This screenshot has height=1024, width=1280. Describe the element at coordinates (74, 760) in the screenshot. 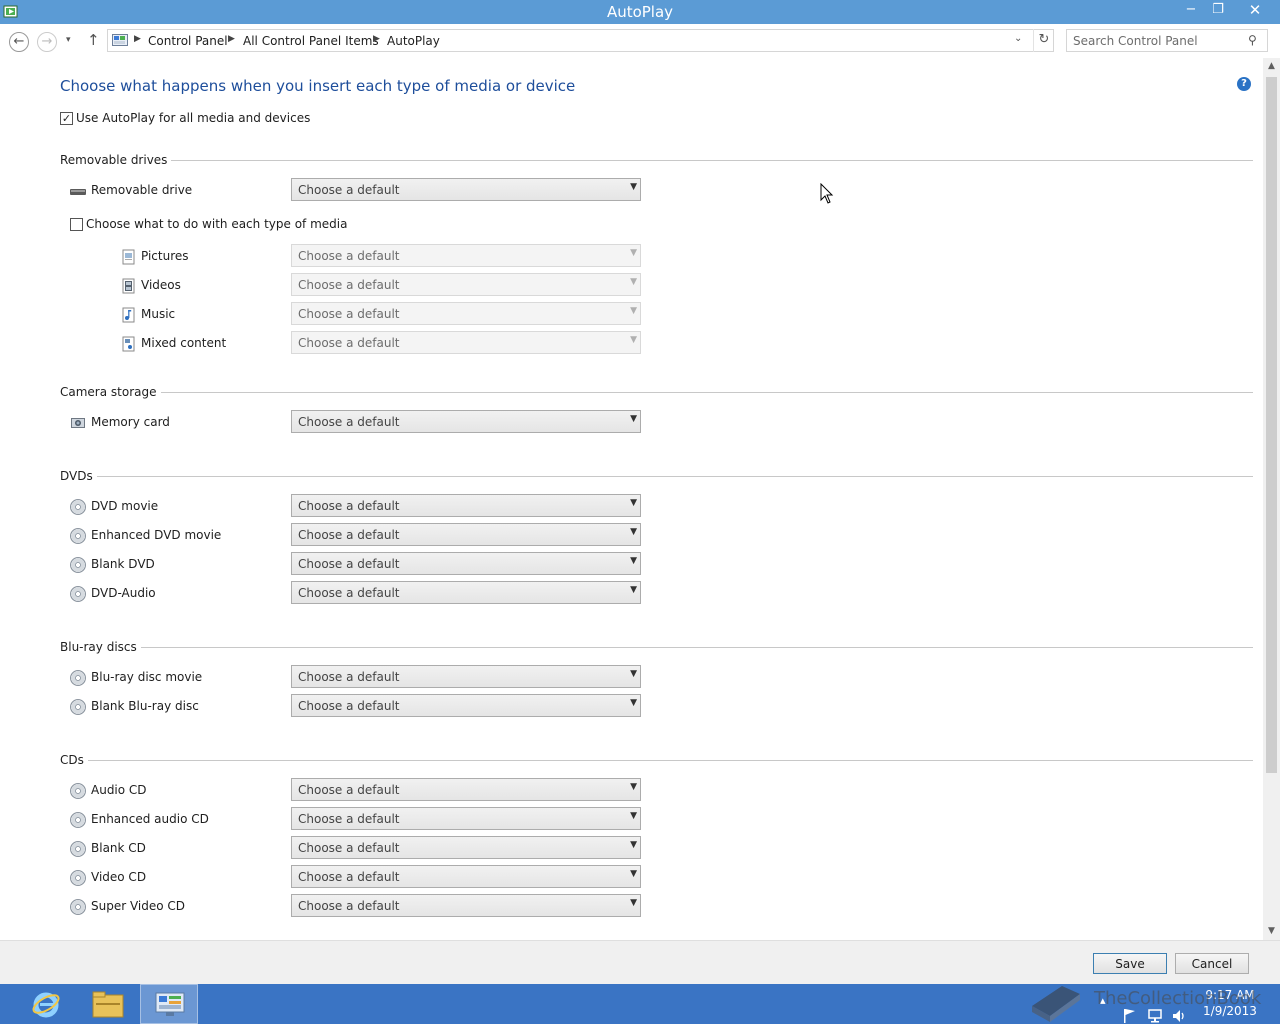

I see `section-title: CDs` at that location.